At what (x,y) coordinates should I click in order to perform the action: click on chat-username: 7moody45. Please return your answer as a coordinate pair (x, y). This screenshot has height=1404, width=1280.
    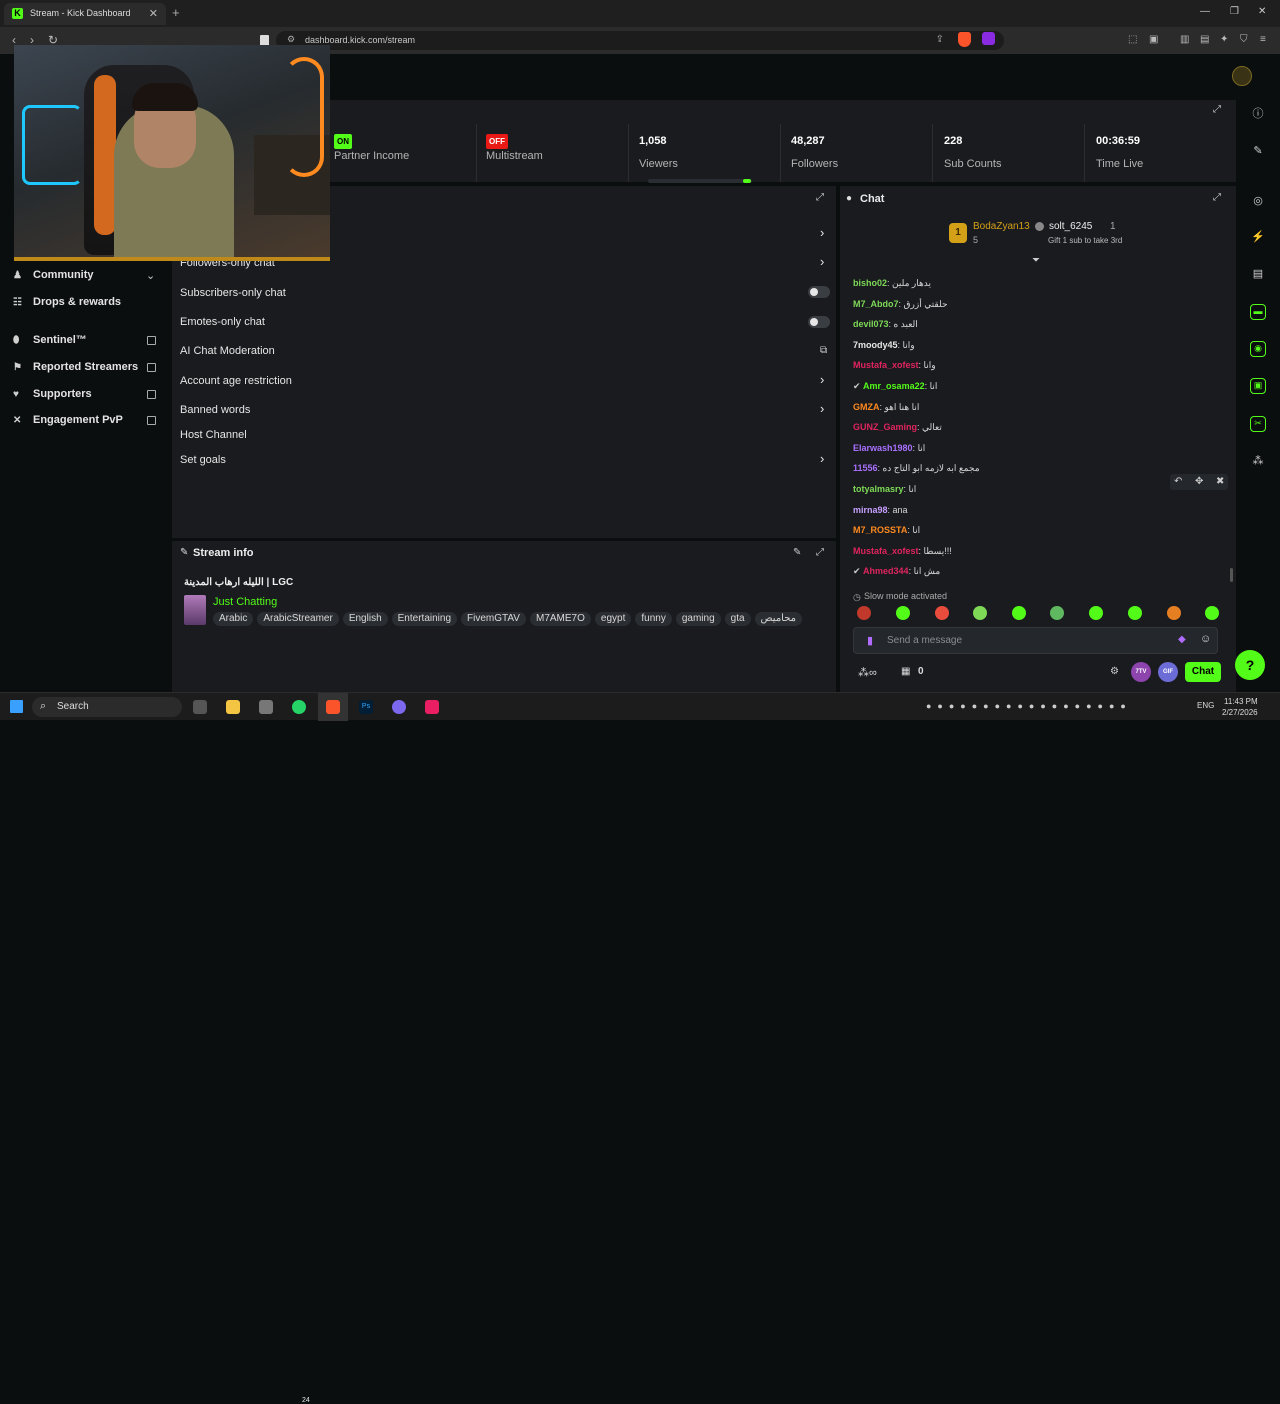
    Looking at the image, I should click on (875, 345).